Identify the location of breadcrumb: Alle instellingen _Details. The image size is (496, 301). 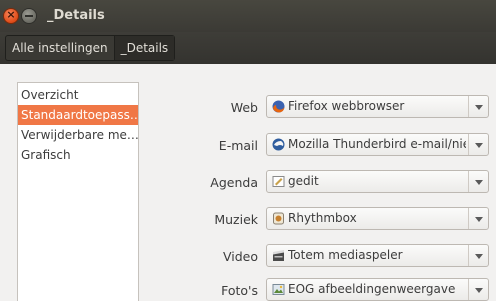
(90, 48).